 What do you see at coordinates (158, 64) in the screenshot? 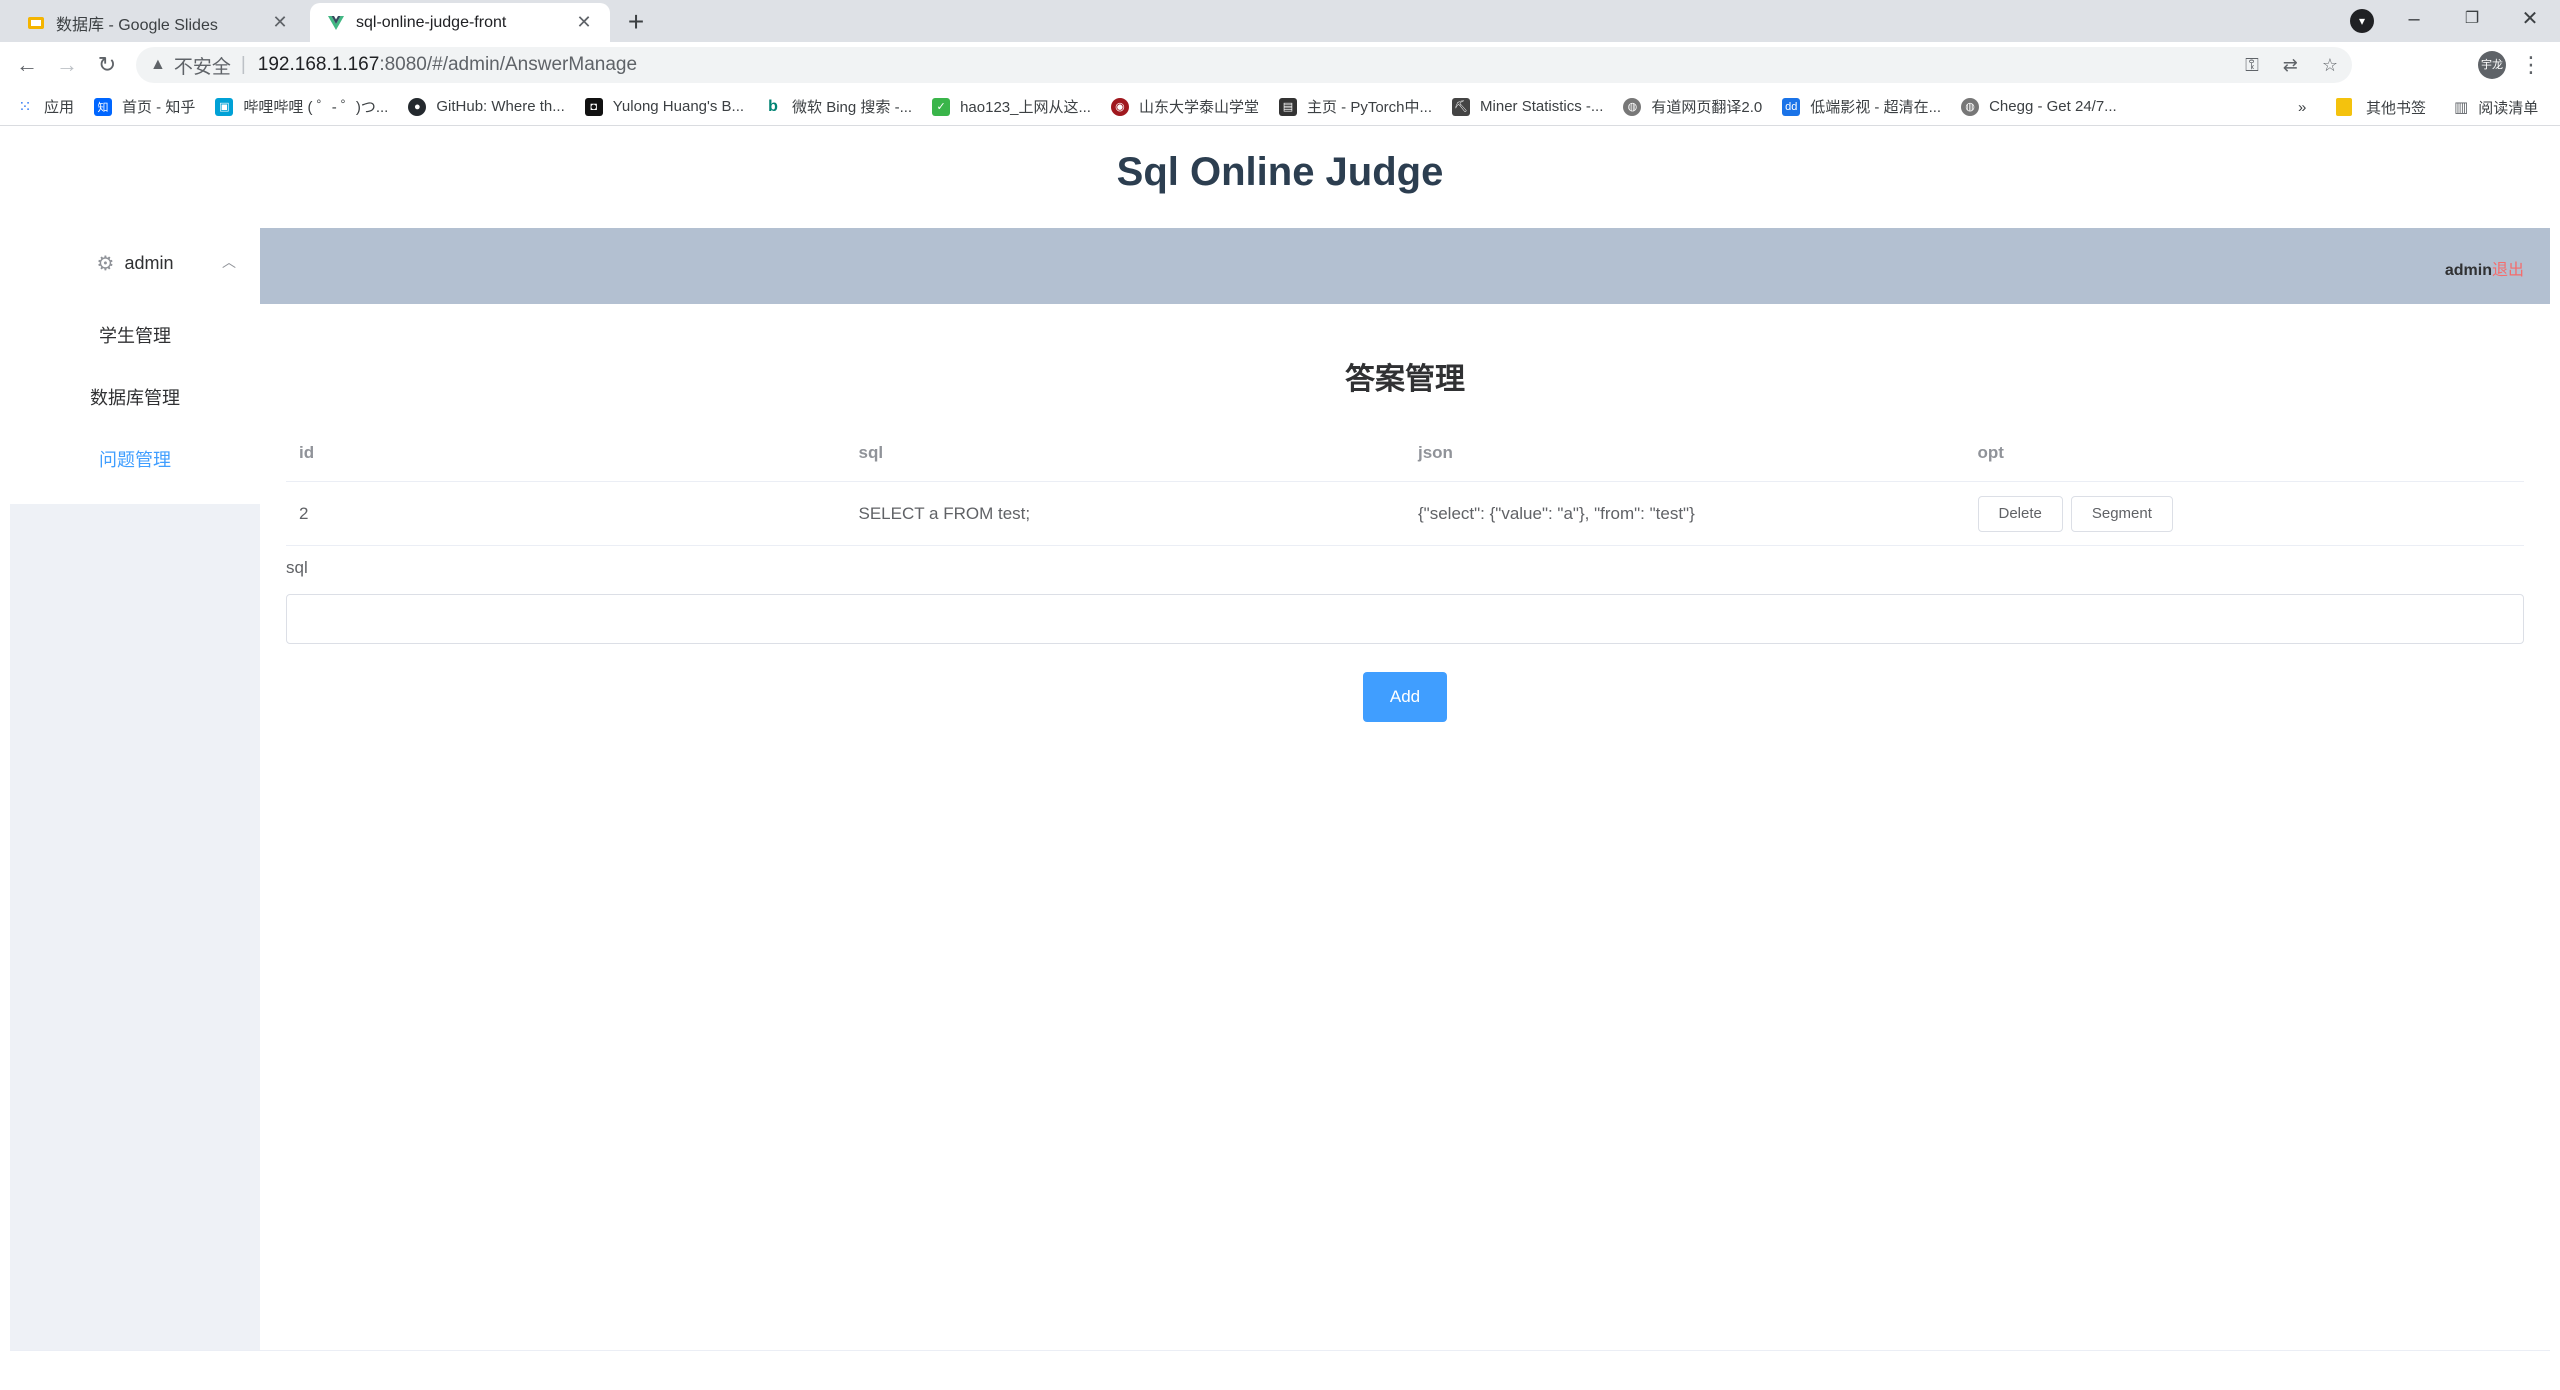
I see `warning-icon: ▲` at bounding box center [158, 64].